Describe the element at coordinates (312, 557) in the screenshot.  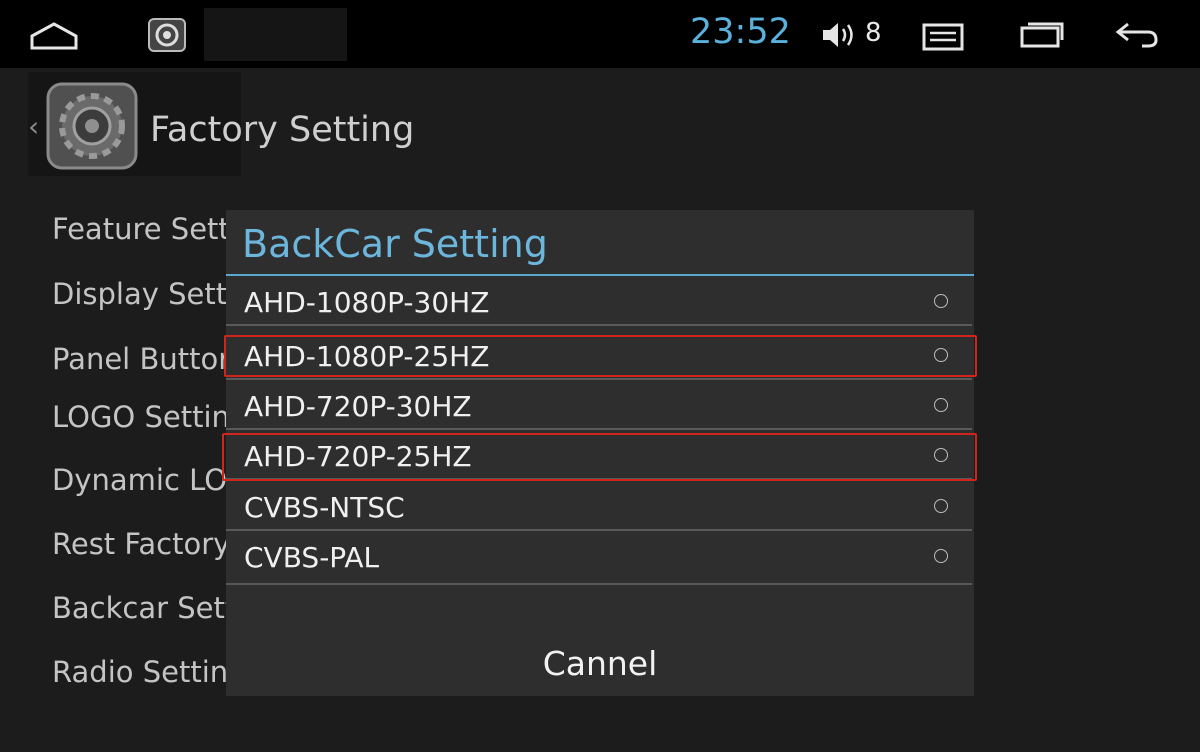
I see `option-label: CVBS-PAL` at that location.